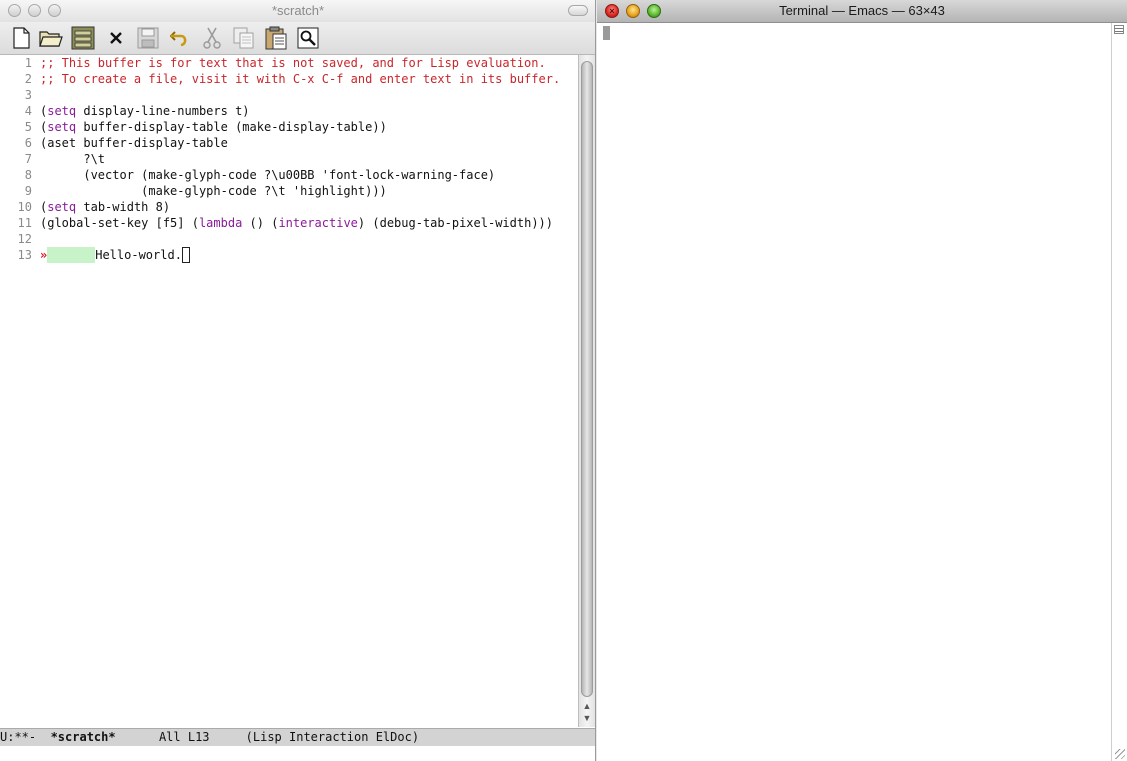  I want to click on scrollbar-thumb, so click(587, 379).